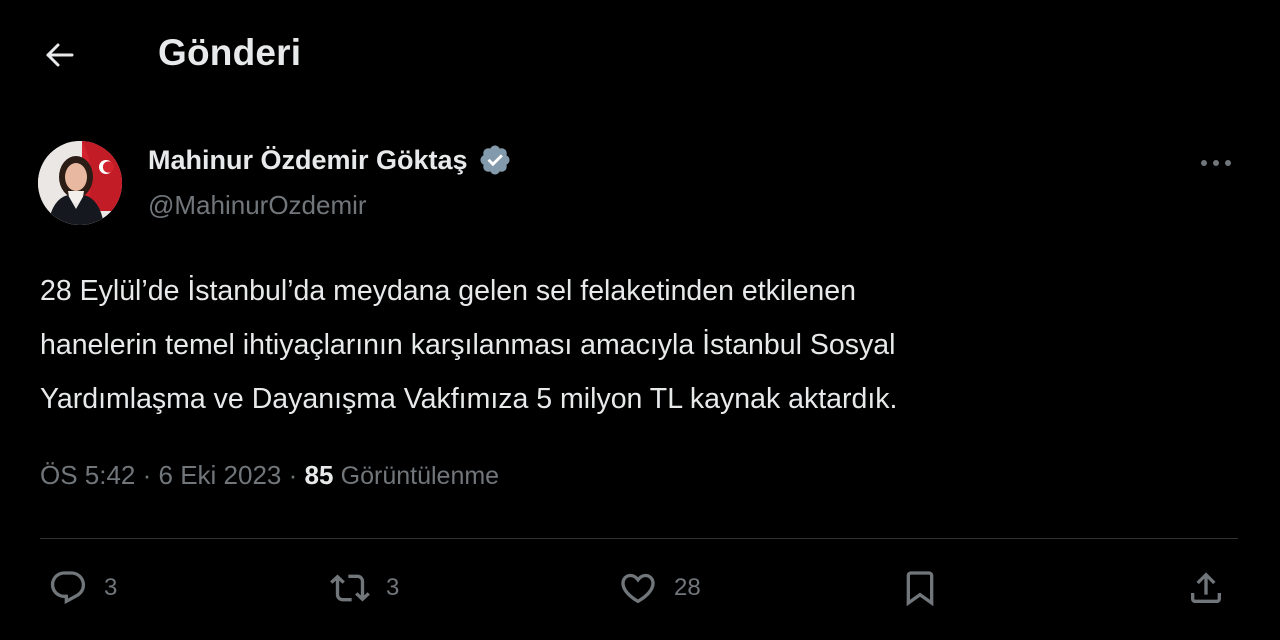 The height and width of the screenshot is (640, 1280). Describe the element at coordinates (687, 587) in the screenshot. I see `like-count: 28` at that location.